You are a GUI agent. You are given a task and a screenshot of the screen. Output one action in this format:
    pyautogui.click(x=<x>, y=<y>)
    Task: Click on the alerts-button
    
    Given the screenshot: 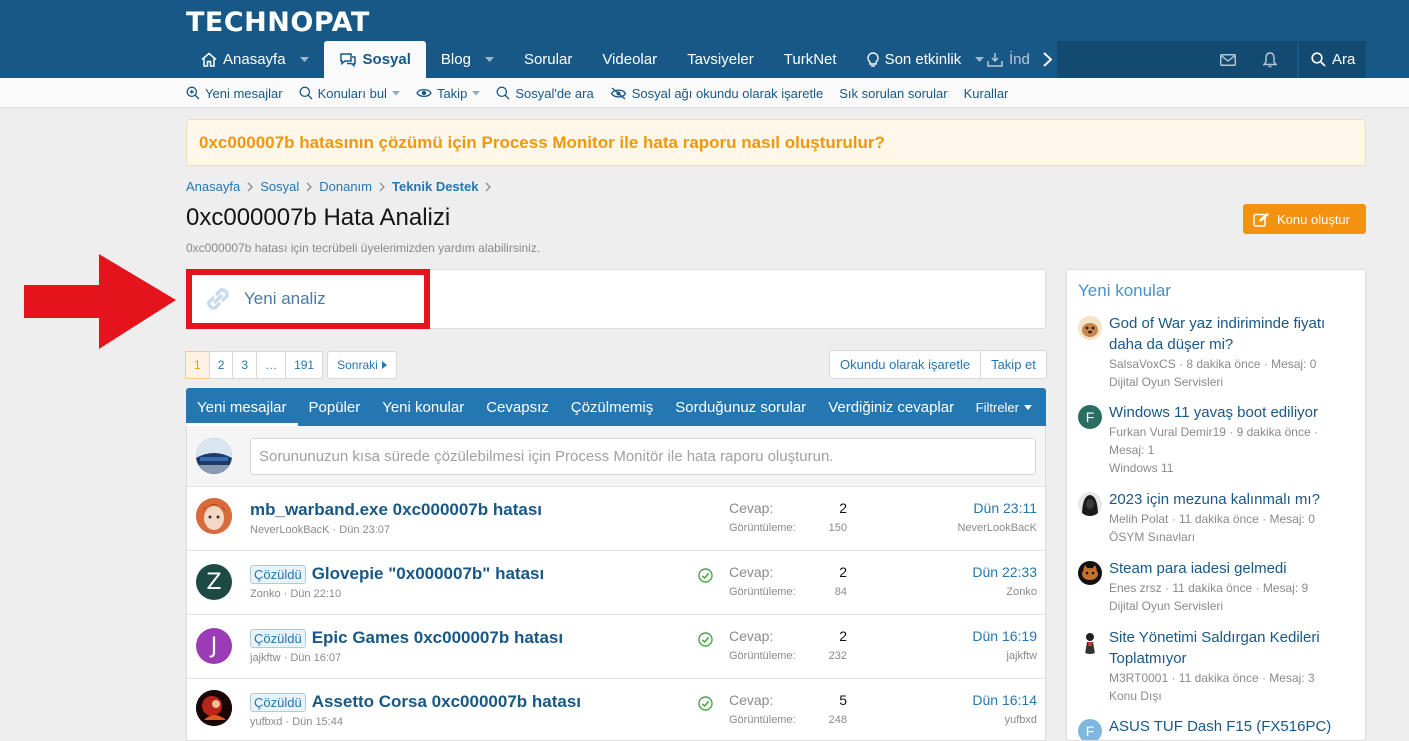 What is the action you would take?
    pyautogui.click(x=1270, y=59)
    